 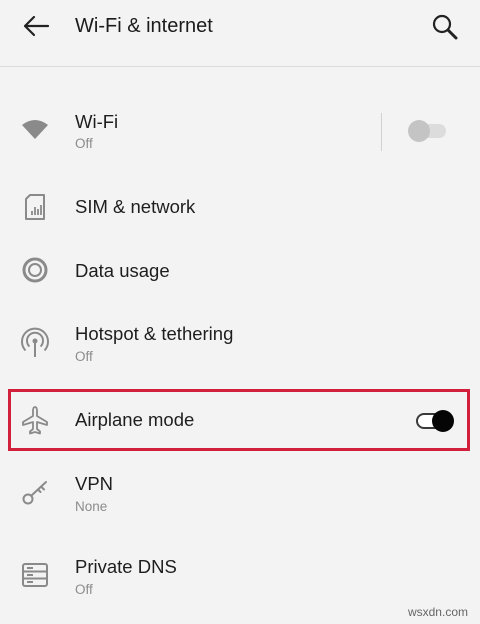 What do you see at coordinates (84, 589) in the screenshot?
I see `private-dns-subtitle: Off` at bounding box center [84, 589].